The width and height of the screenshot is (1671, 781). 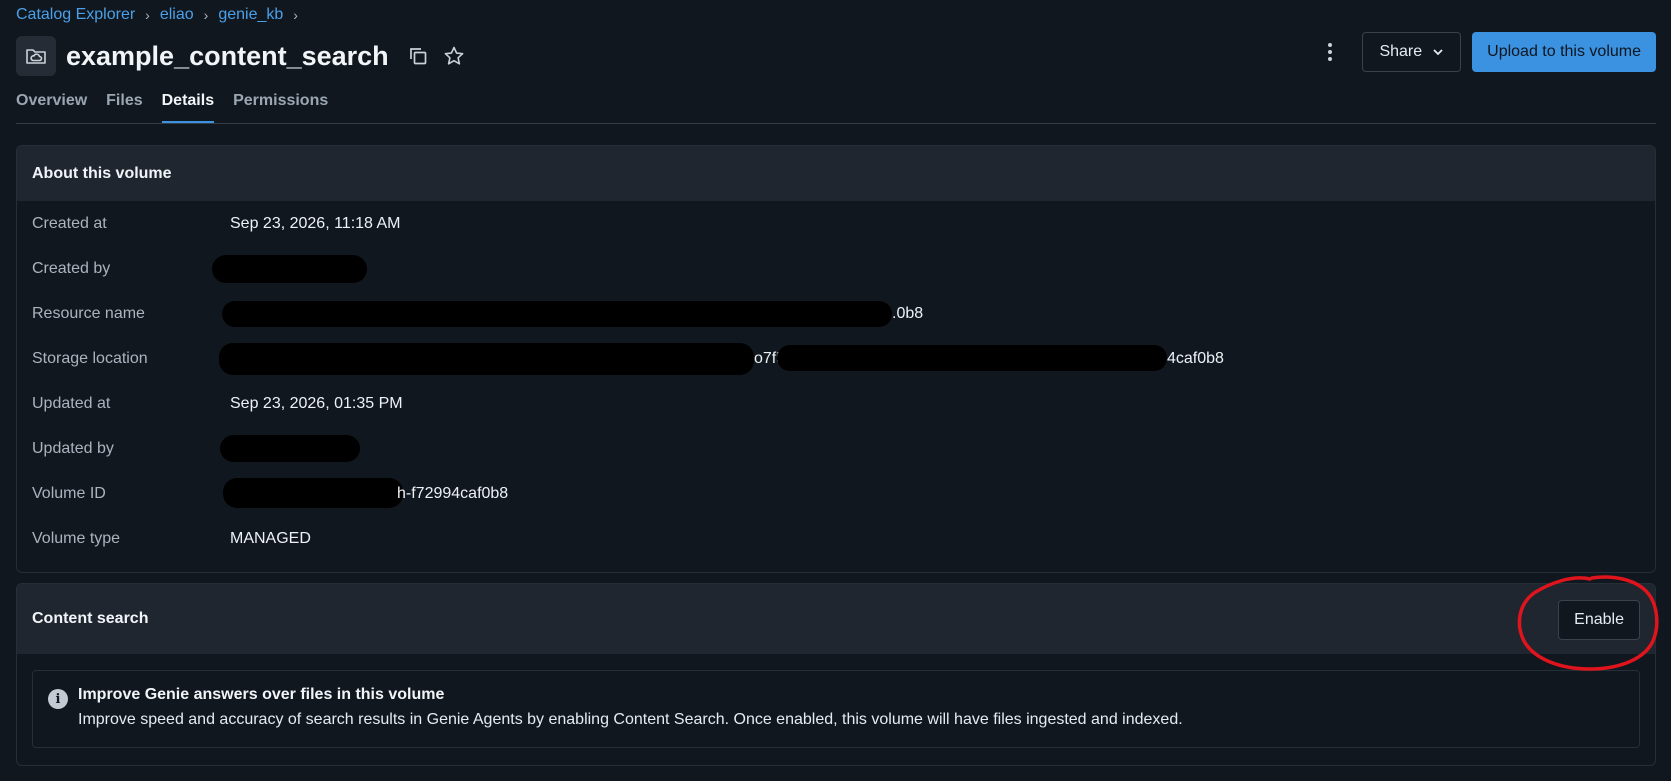 What do you see at coordinates (76, 538) in the screenshot?
I see `detail-label: Volume type` at bounding box center [76, 538].